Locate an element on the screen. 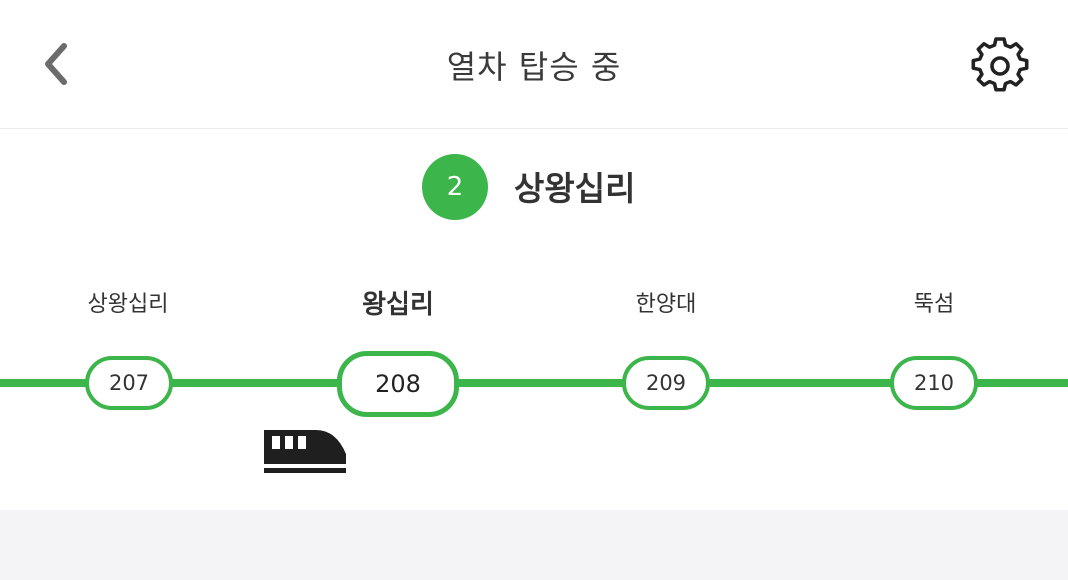  gear-icon is located at coordinates (1000, 64).